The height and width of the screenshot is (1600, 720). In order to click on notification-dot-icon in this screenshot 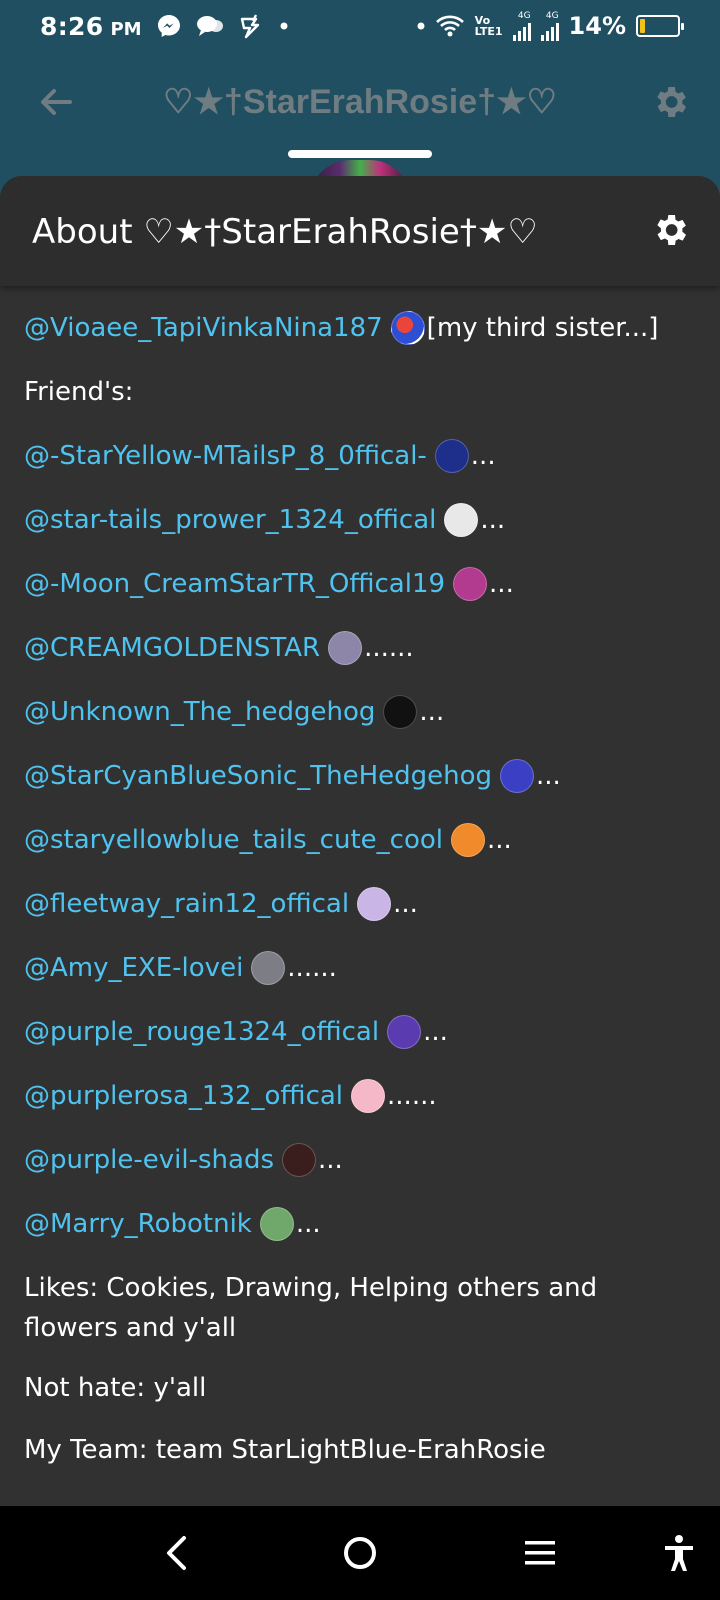, I will do `click(284, 26)`.